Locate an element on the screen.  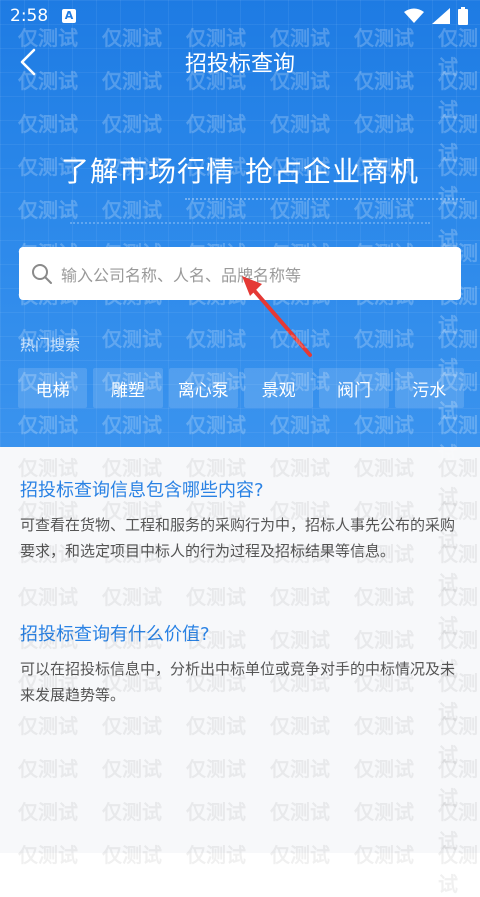
wifi-icon is located at coordinates (414, 15).